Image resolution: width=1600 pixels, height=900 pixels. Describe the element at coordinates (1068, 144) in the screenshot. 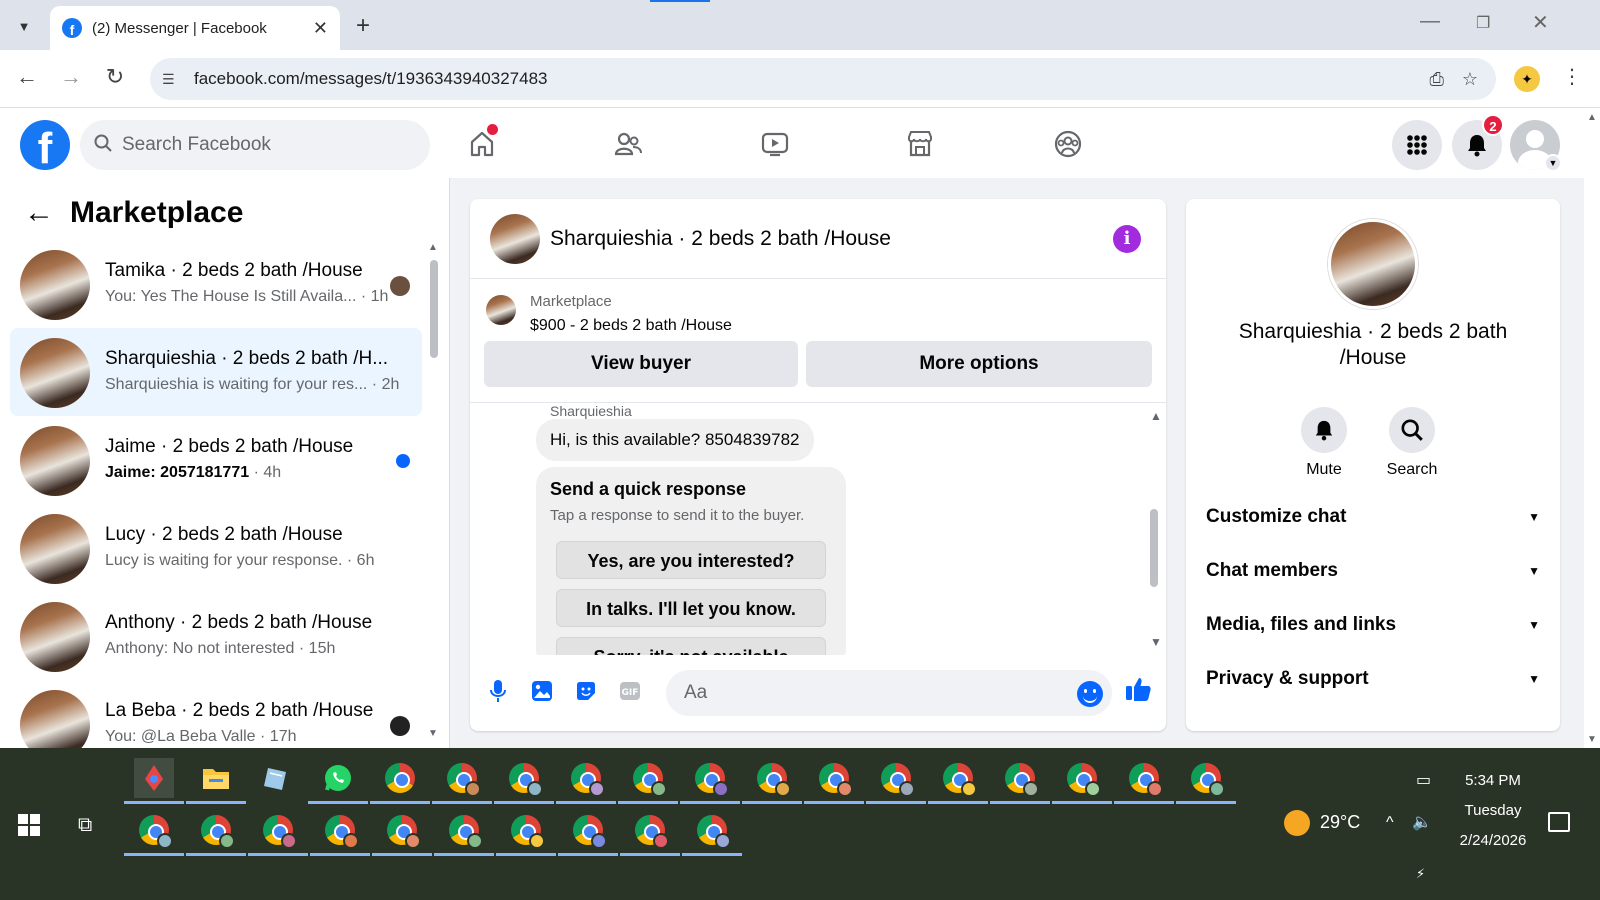

I see `groups-nav-icon` at that location.